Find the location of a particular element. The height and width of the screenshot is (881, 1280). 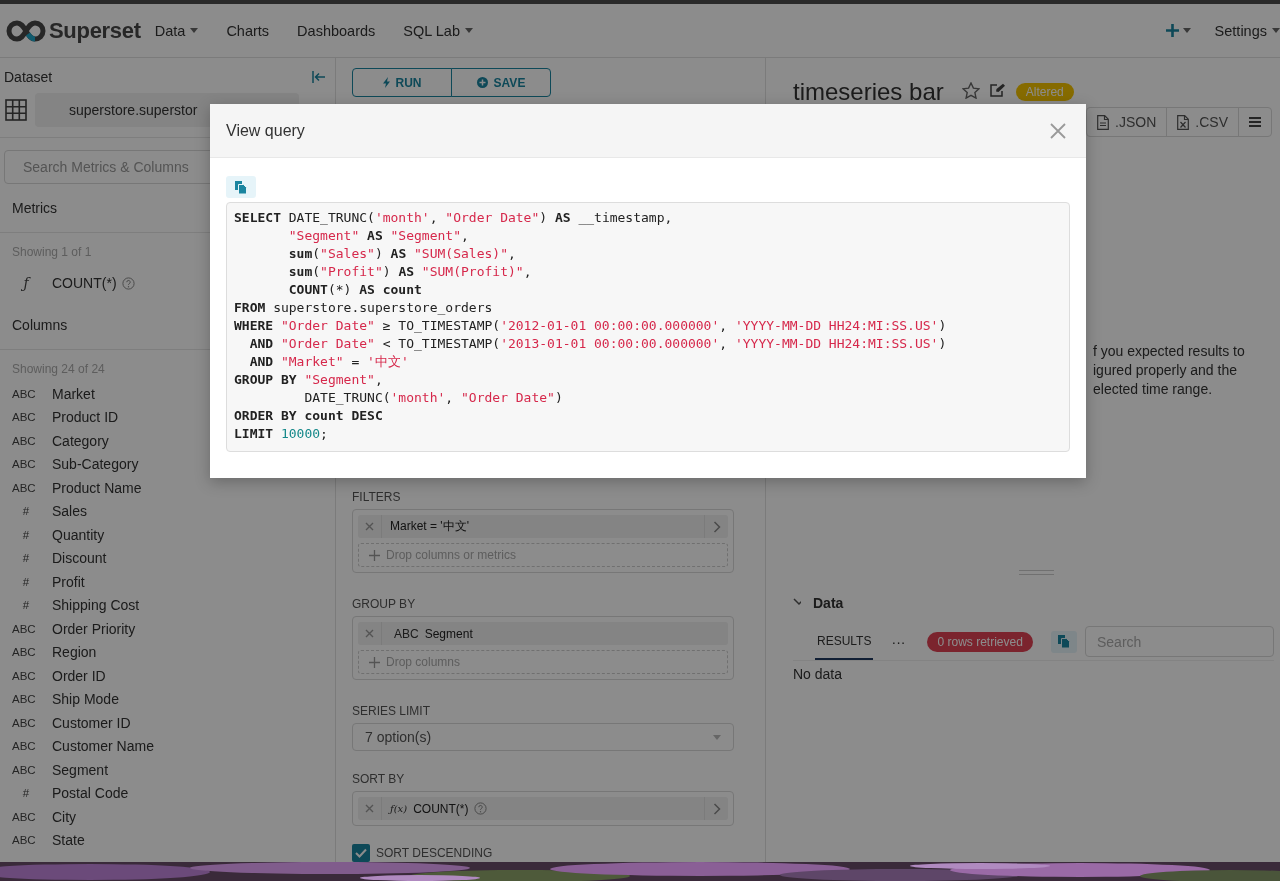

code-line: SELECT DATE_TRUNC('month', "Order Date") AS __timestamp, is located at coordinates (453, 218).